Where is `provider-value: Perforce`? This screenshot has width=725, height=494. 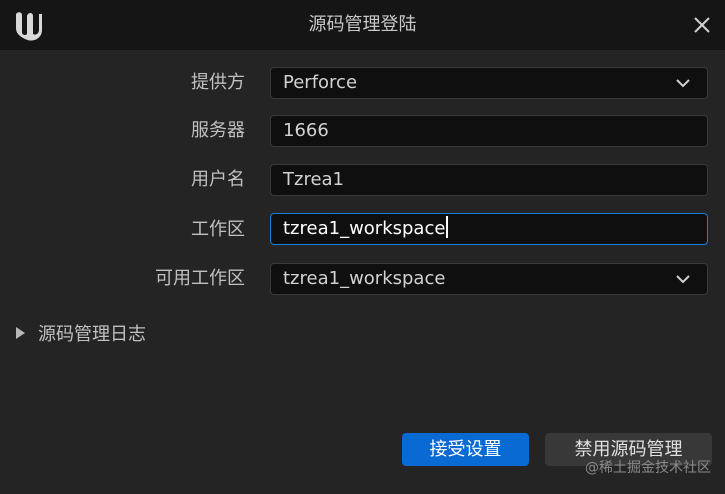
provider-value: Perforce is located at coordinates (320, 82).